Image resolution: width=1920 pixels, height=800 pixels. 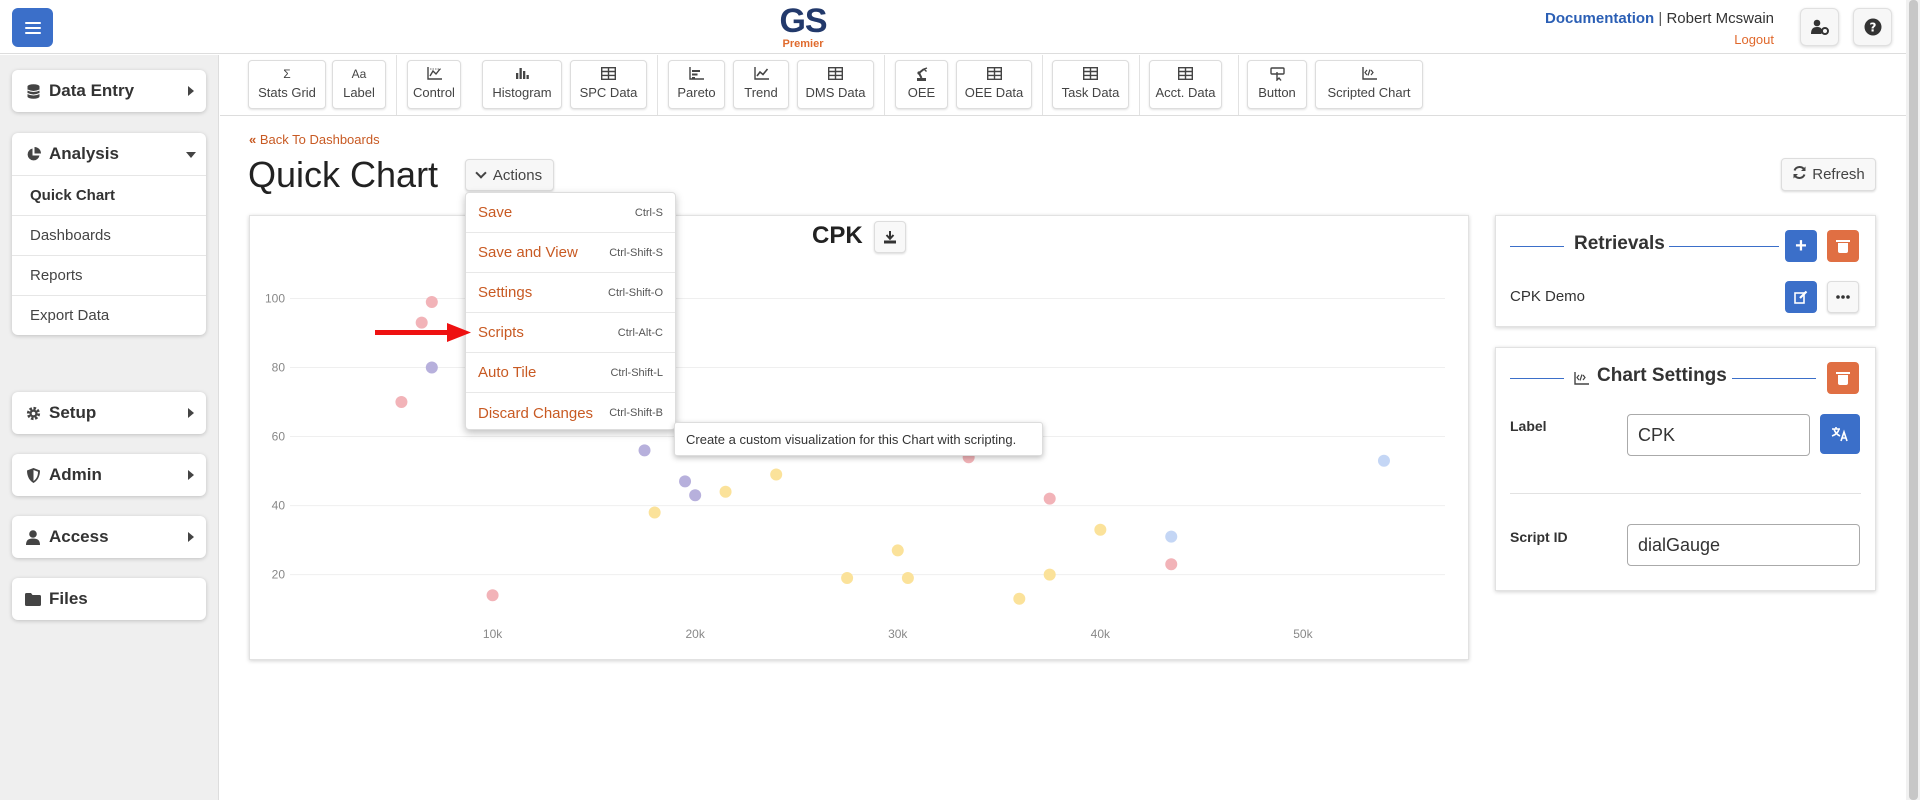 I want to click on chart-settings-title: Chart Settings, so click(x=1662, y=375).